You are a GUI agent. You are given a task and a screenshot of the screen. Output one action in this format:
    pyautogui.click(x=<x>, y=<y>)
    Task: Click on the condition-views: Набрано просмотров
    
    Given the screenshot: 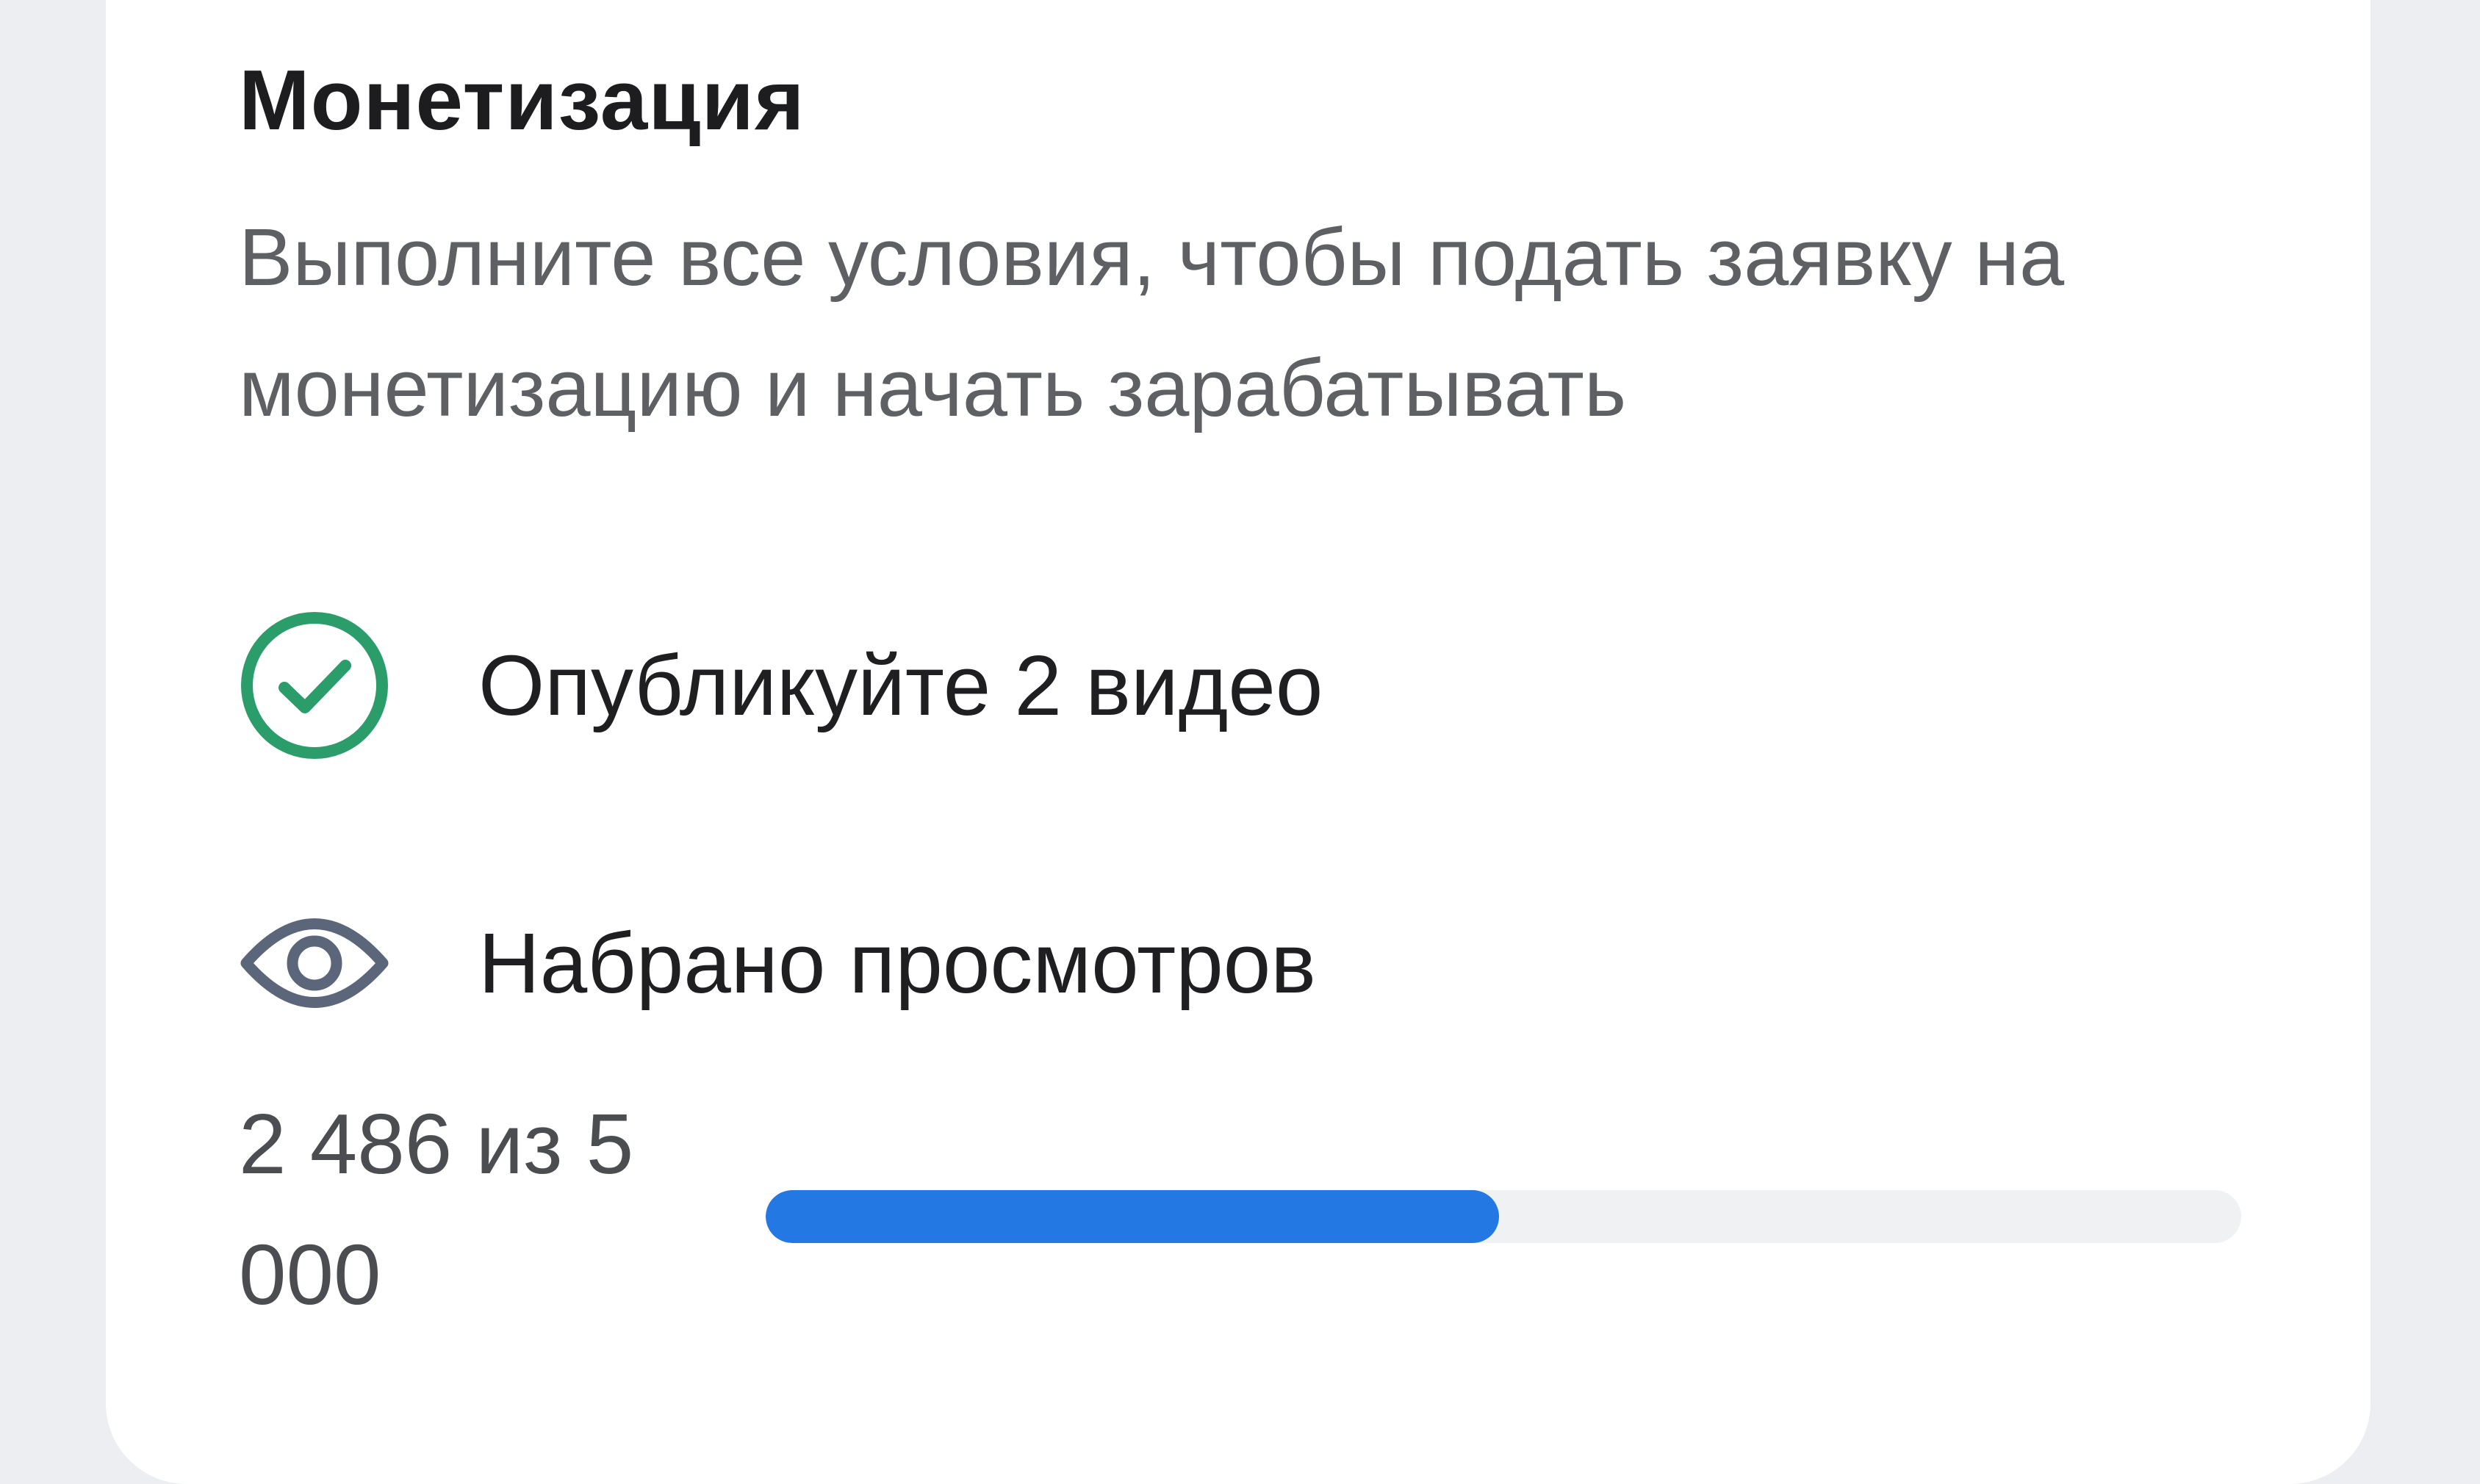 What is the action you would take?
    pyautogui.click(x=777, y=963)
    